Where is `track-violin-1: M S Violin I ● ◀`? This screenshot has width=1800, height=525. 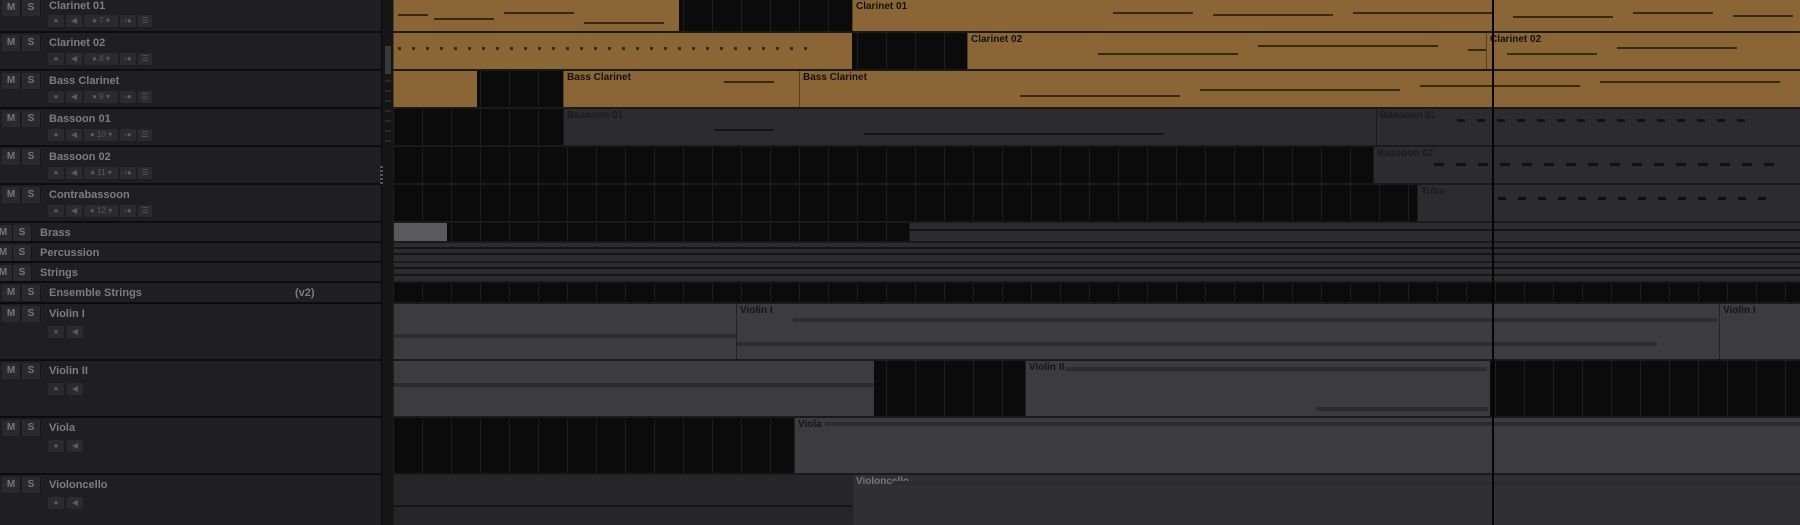
track-violin-1: M S Violin I ● ◀ is located at coordinates (190, 332).